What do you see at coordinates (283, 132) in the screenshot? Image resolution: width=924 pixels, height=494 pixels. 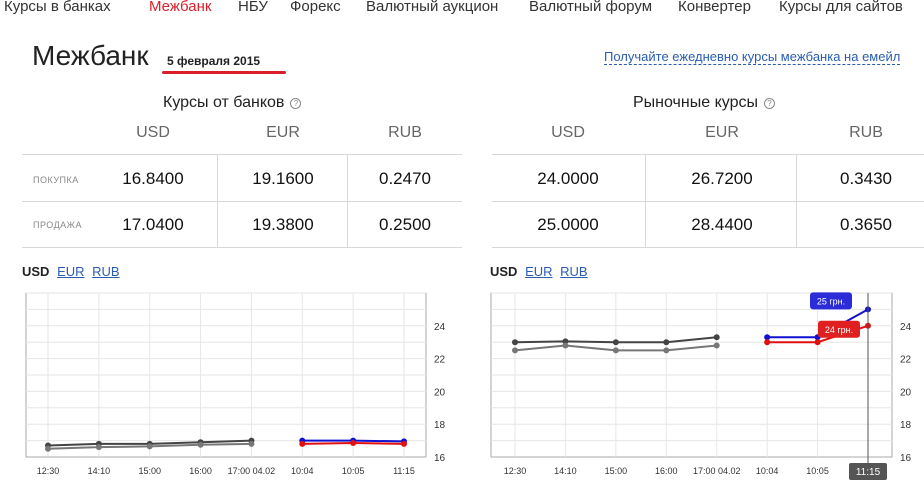 I see `bank-col-eur: EUR` at bounding box center [283, 132].